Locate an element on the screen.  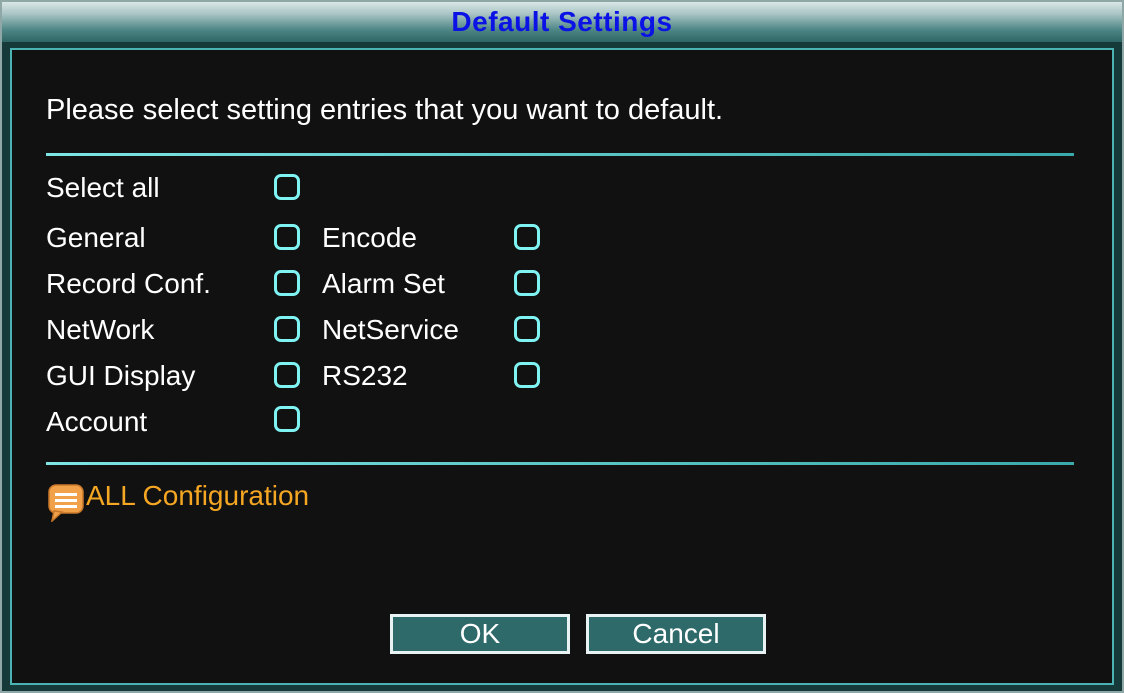
speech-bubble-icon is located at coordinates (66, 503).